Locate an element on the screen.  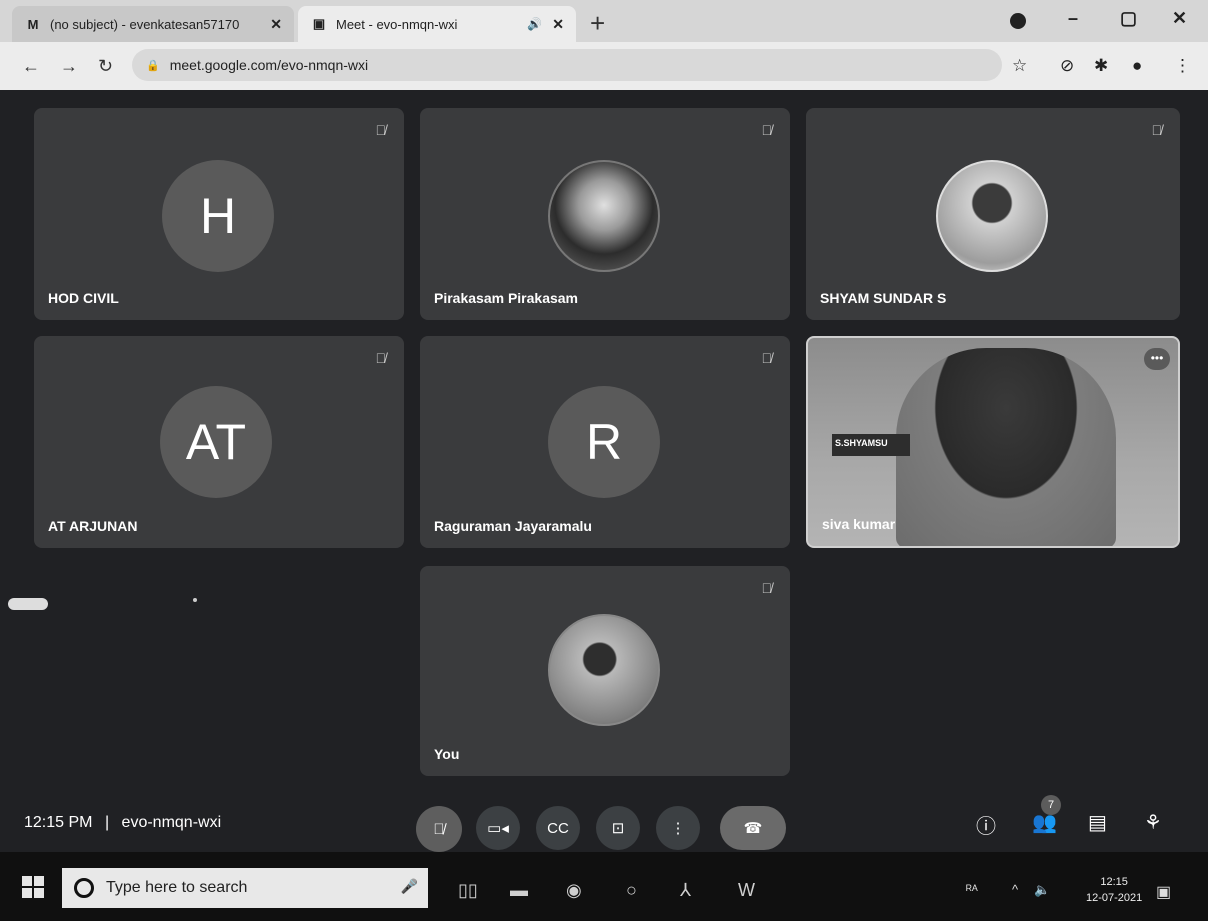
lock-icon: 🔒 is located at coordinates (153, 65).